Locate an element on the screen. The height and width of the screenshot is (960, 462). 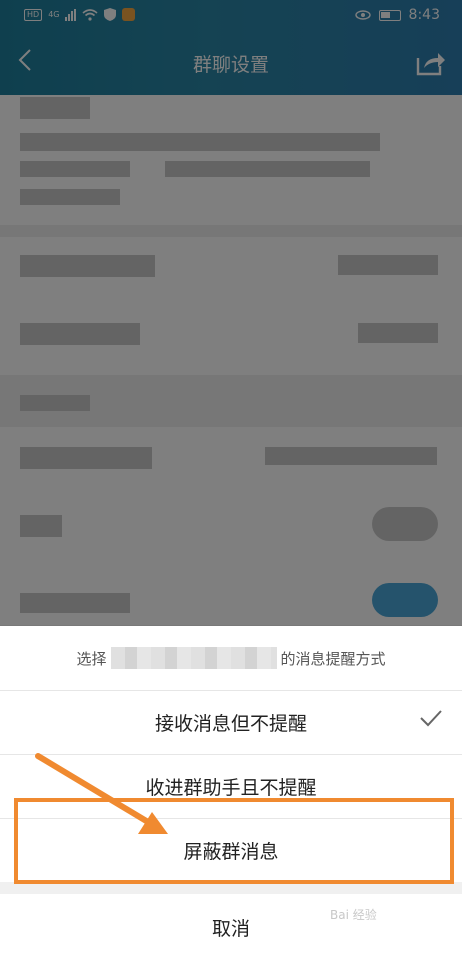
highlight-box is located at coordinates (234, 841).